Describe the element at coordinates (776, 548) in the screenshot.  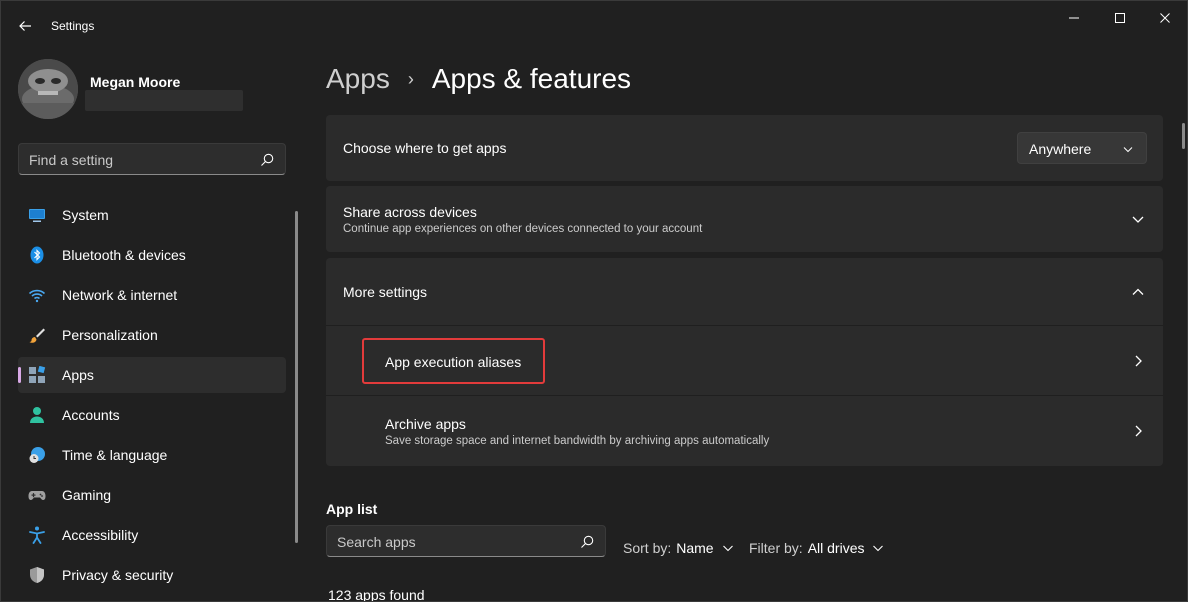
I see `filter-by-label: Filter by:` at that location.